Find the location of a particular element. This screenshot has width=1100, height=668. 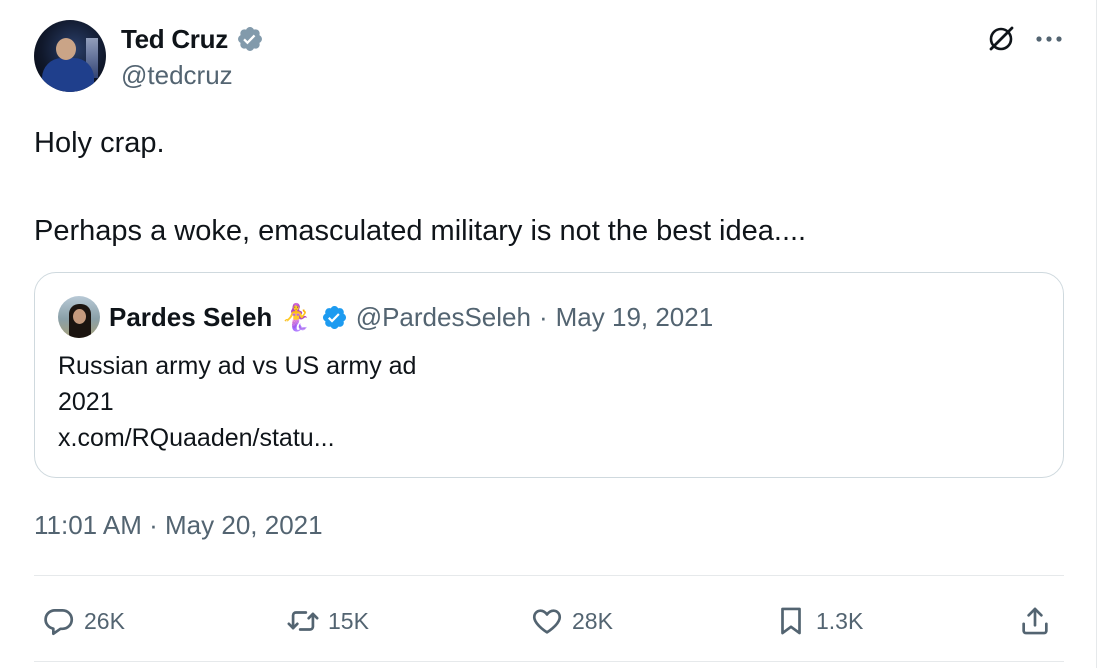

author-display-name: Ted Cruz is located at coordinates (174, 39).